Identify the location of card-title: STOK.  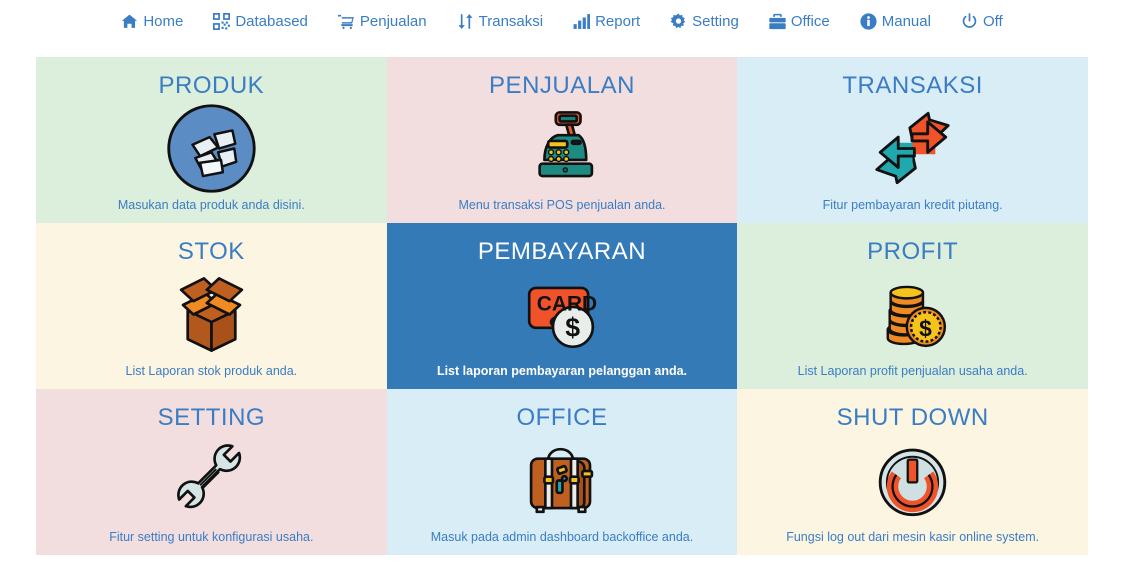
(211, 251).